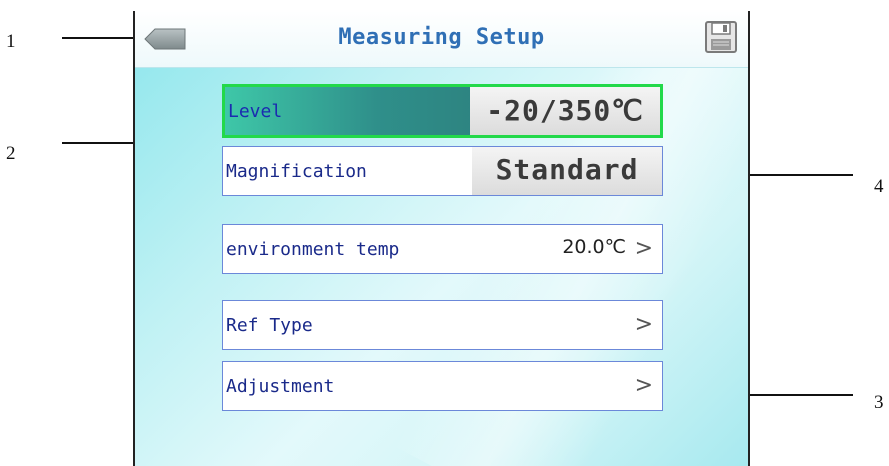  Describe the element at coordinates (442, 386) in the screenshot. I see `menu-row-adjustment: Adjustment >` at that location.